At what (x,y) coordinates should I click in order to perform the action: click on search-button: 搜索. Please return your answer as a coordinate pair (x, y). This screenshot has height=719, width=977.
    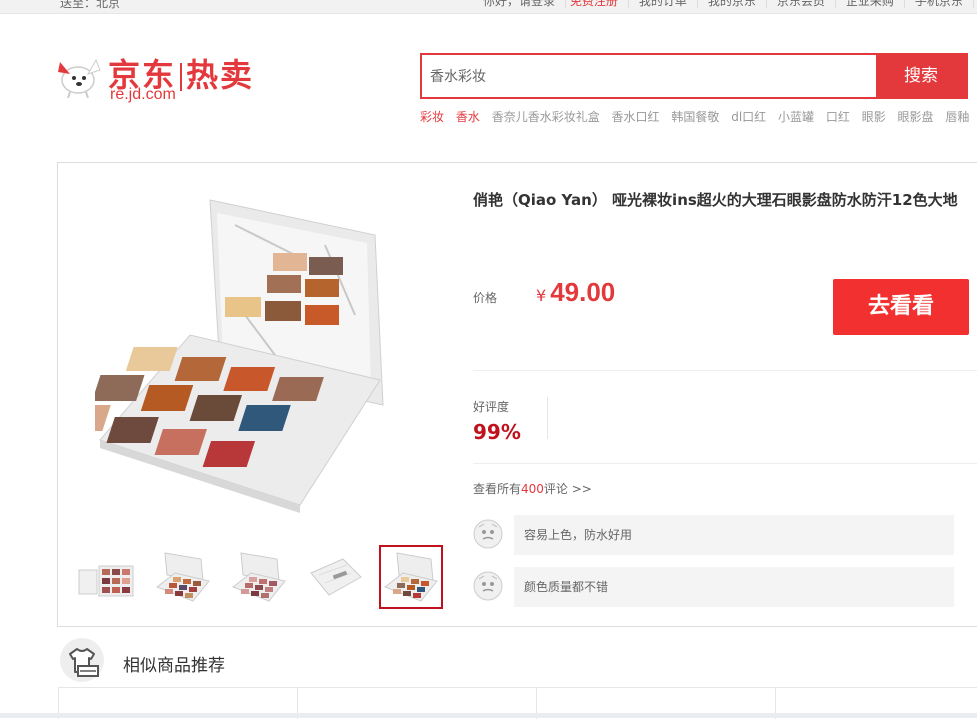
    Looking at the image, I should click on (921, 76).